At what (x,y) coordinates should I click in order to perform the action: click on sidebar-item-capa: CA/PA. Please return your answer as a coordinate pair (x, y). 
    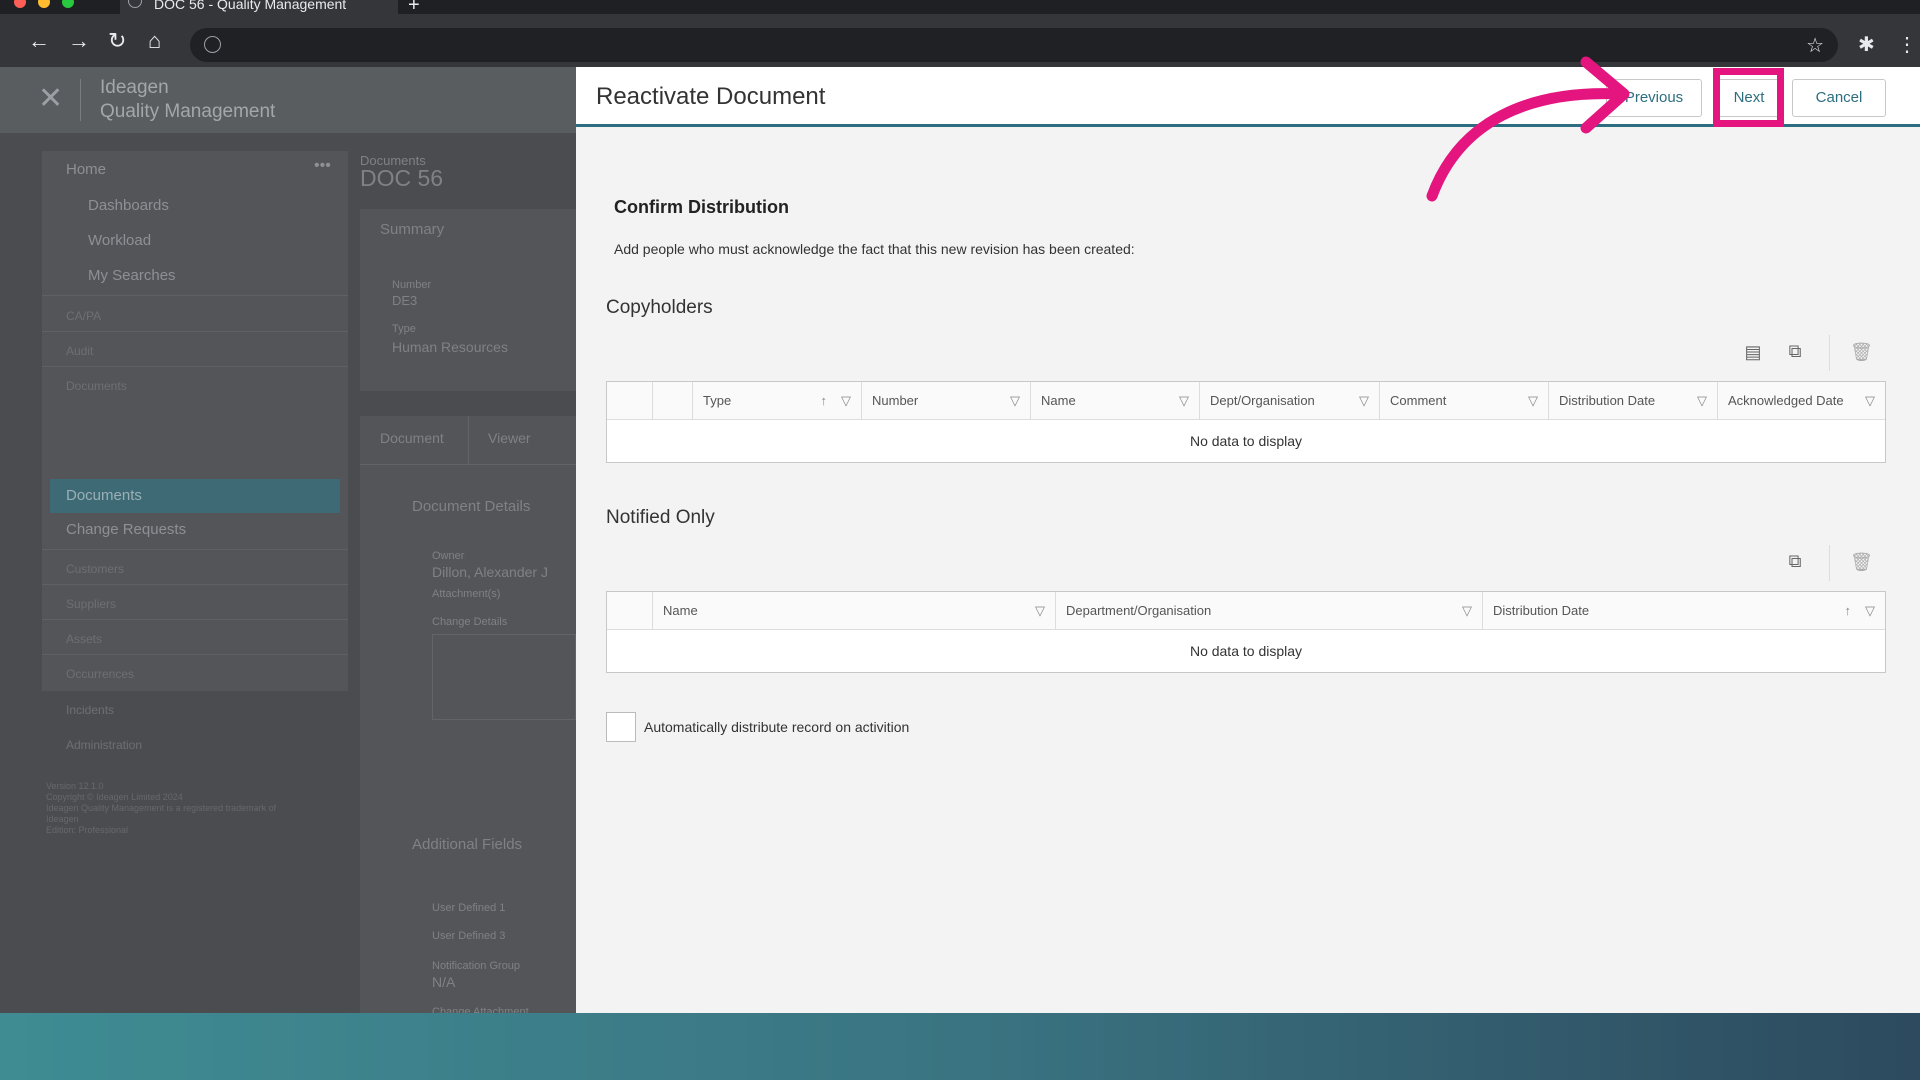
    Looking at the image, I should click on (83, 316).